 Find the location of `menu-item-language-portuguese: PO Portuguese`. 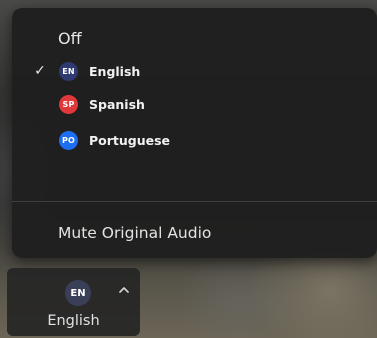

menu-item-language-portuguese: PO Portuguese is located at coordinates (194, 140).